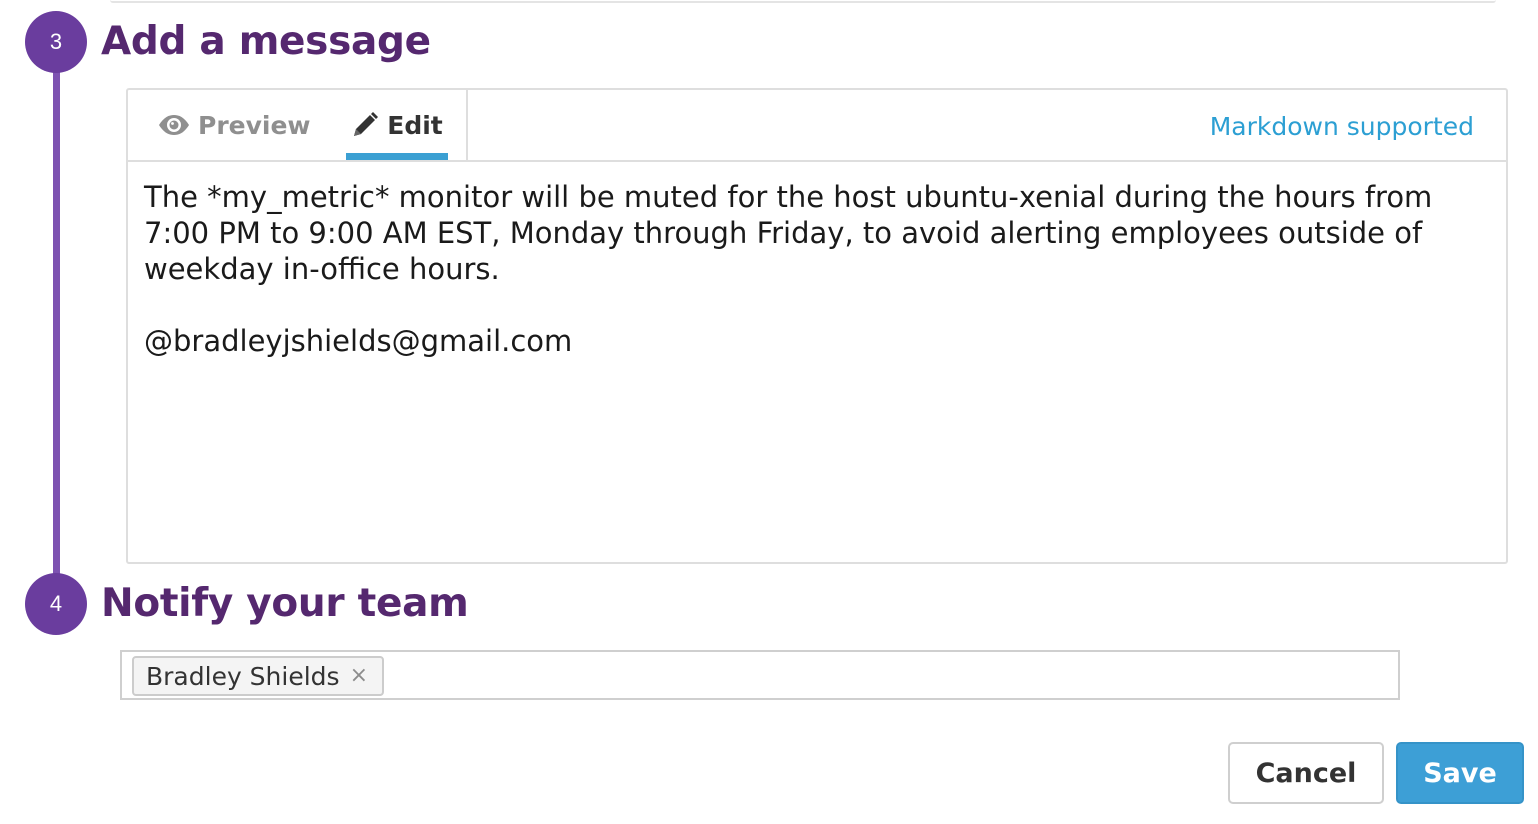 The width and height of the screenshot is (1538, 824). What do you see at coordinates (1306, 773) in the screenshot?
I see `cancel-button: Cancel` at bounding box center [1306, 773].